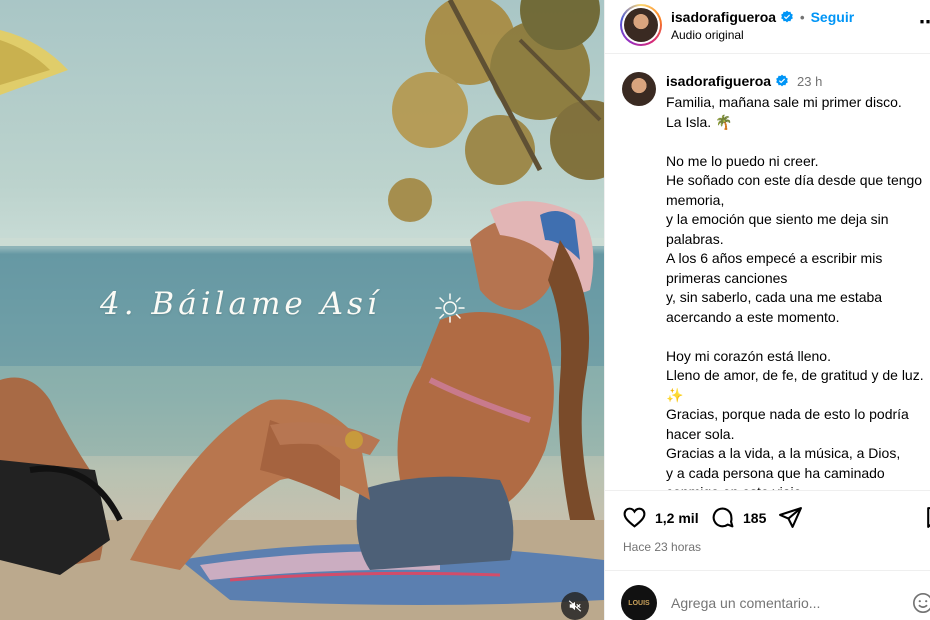 Image resolution: width=930 pixels, height=620 pixels. Describe the element at coordinates (810, 81) in the screenshot. I see `caption-timestamp: 23 h` at that location.